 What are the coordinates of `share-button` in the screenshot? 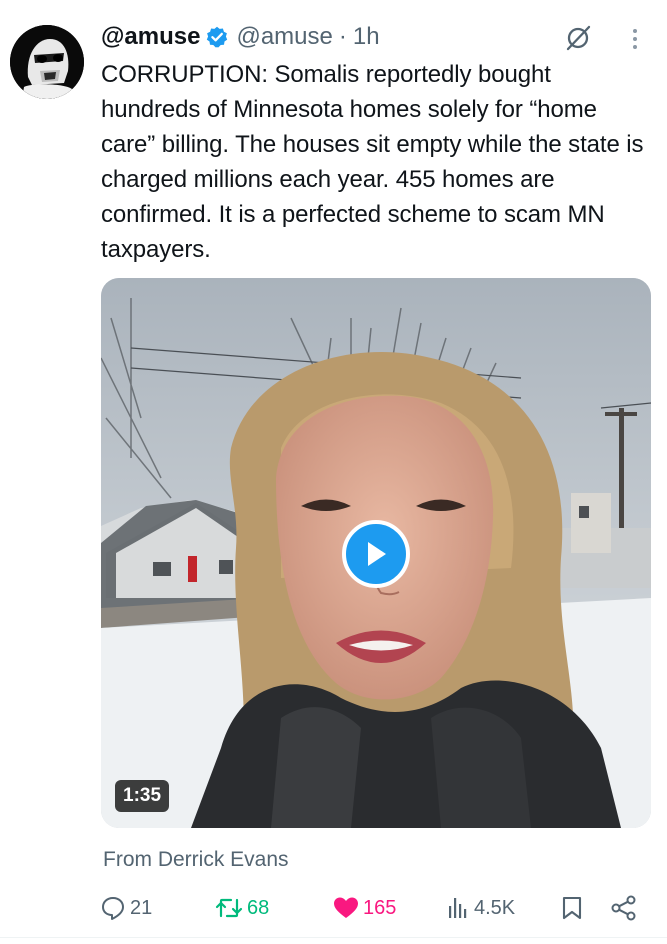 It's located at (626, 908).